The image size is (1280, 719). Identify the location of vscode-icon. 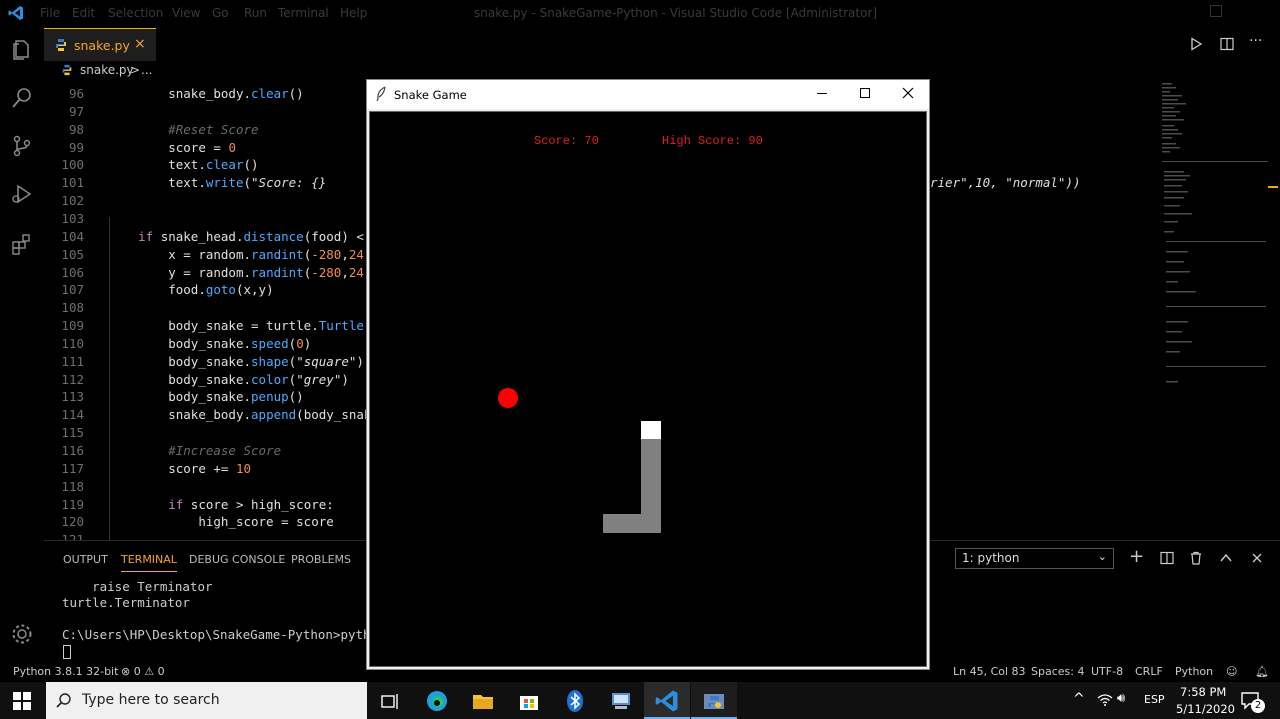
(666, 701).